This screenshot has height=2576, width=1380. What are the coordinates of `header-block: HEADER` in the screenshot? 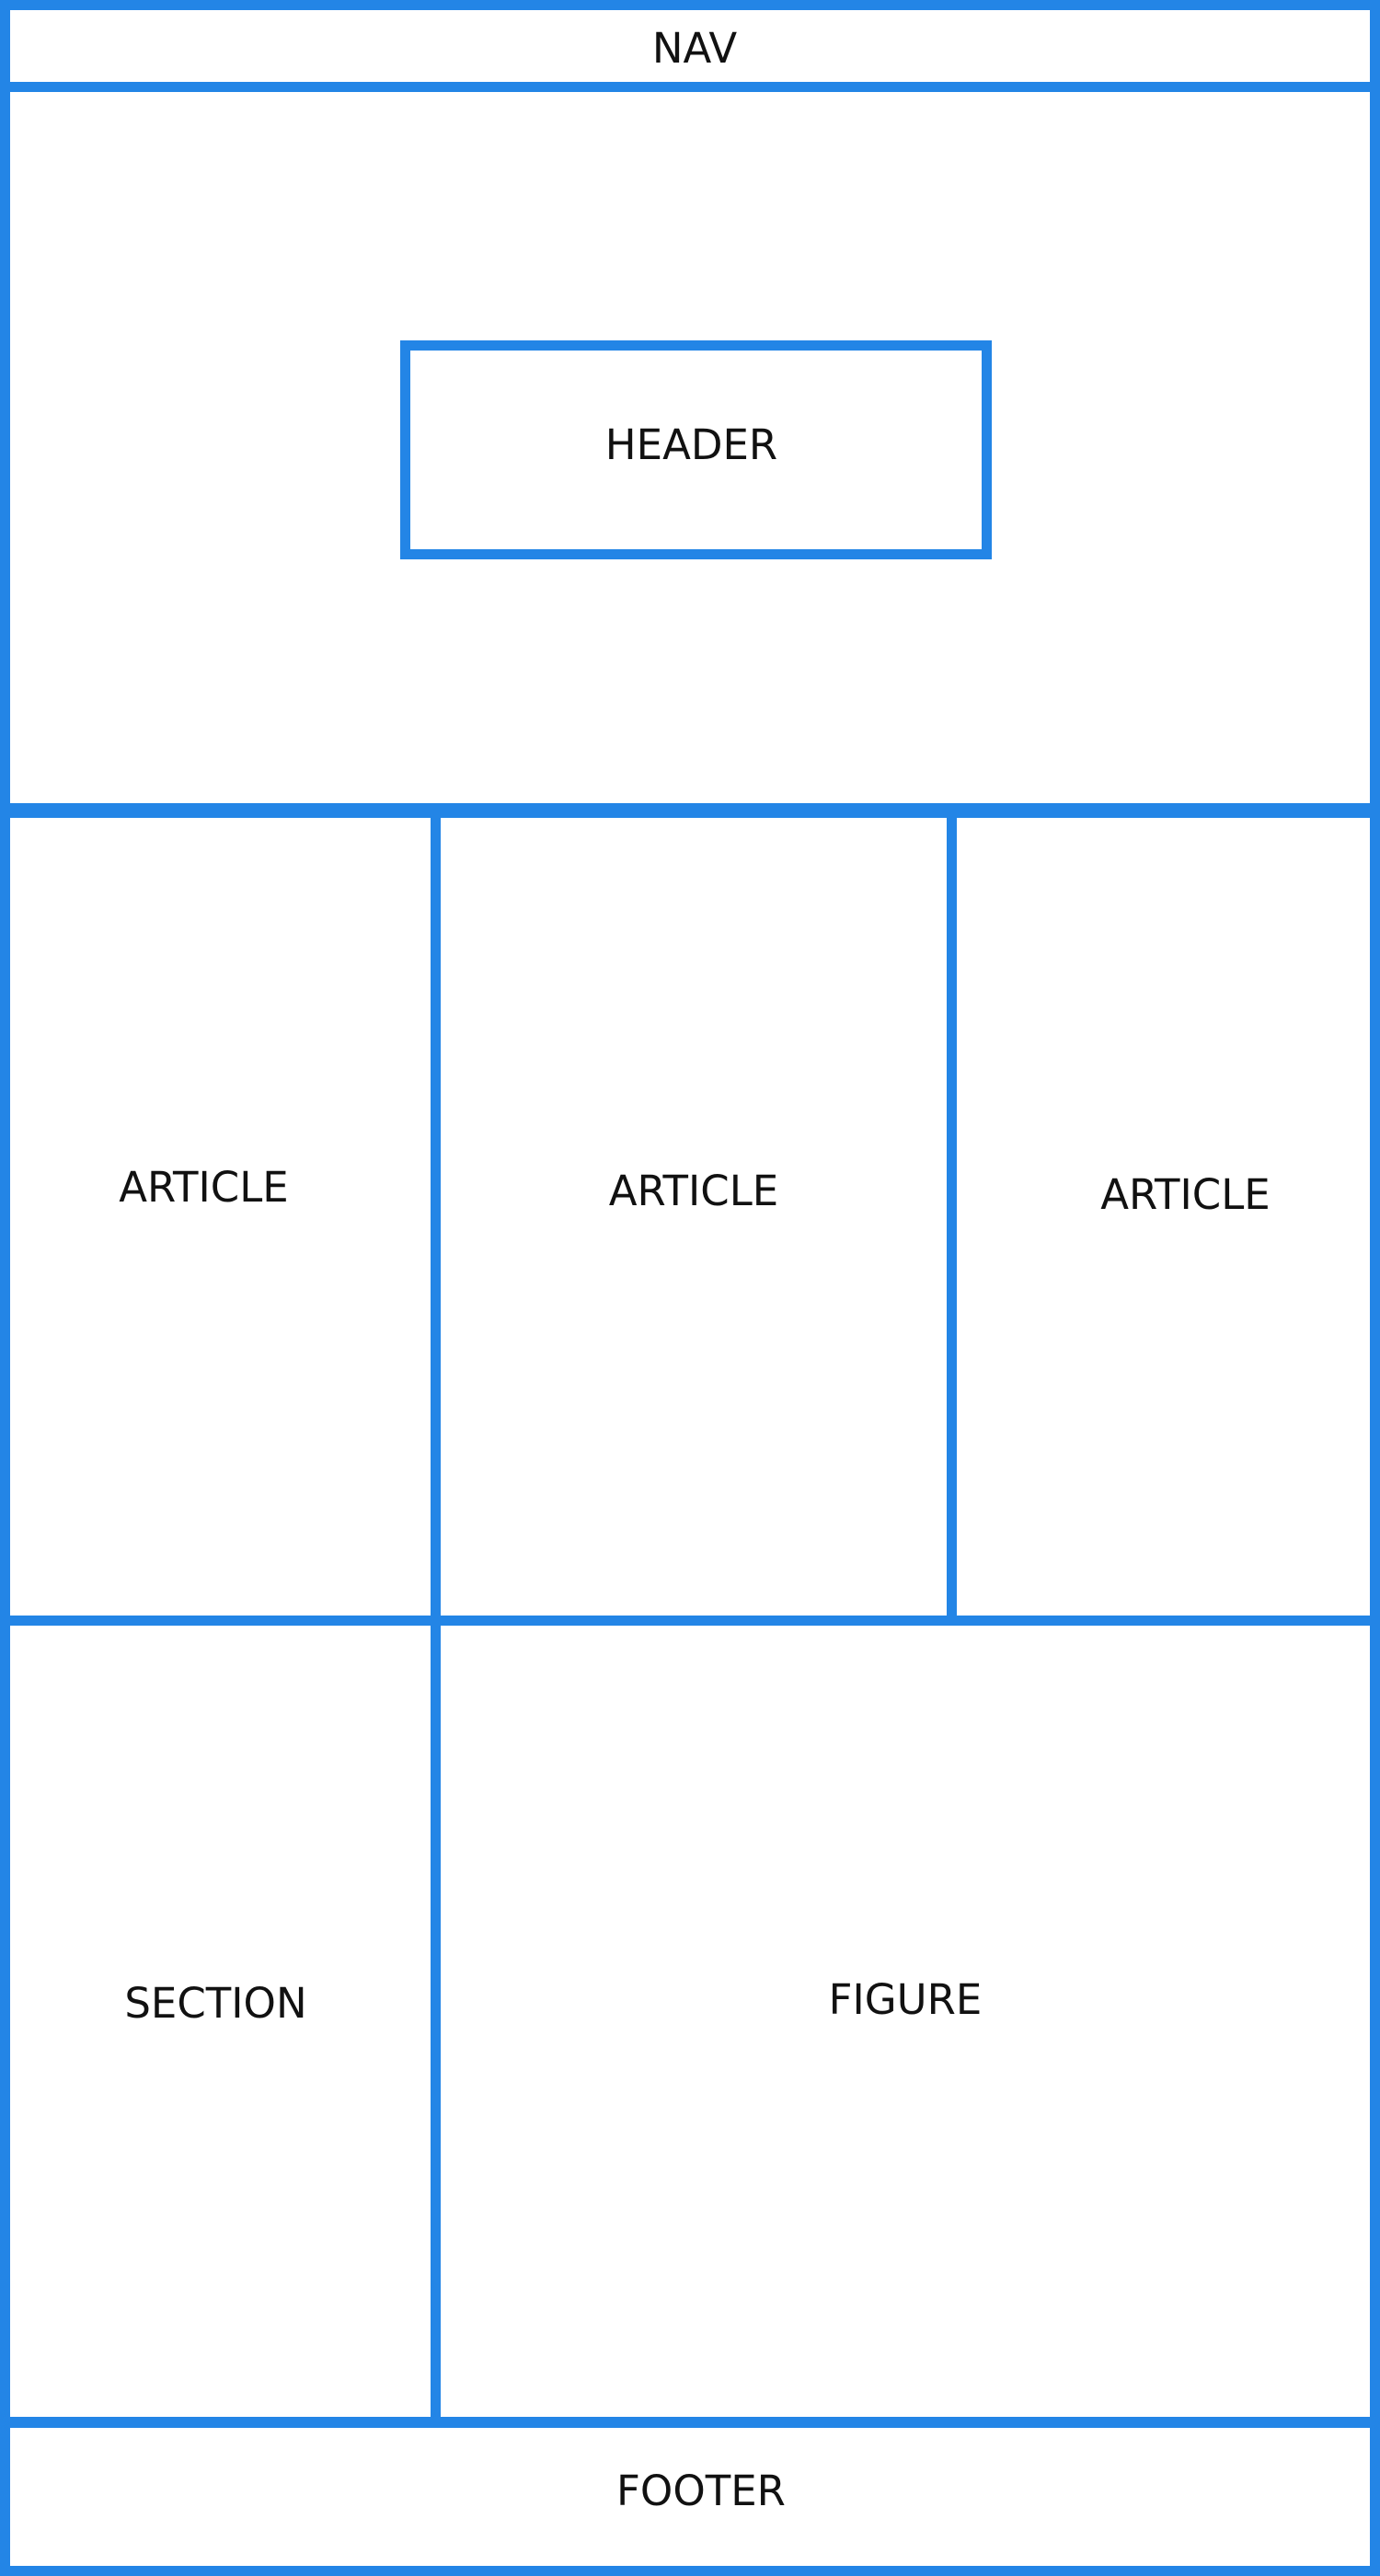 It's located at (696, 449).